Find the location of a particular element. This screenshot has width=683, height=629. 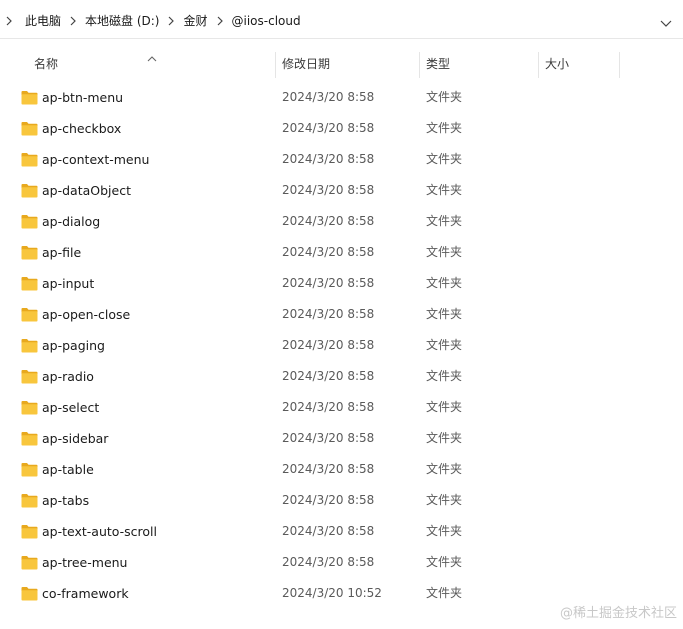

file-name: ap-open-close is located at coordinates (86, 314).